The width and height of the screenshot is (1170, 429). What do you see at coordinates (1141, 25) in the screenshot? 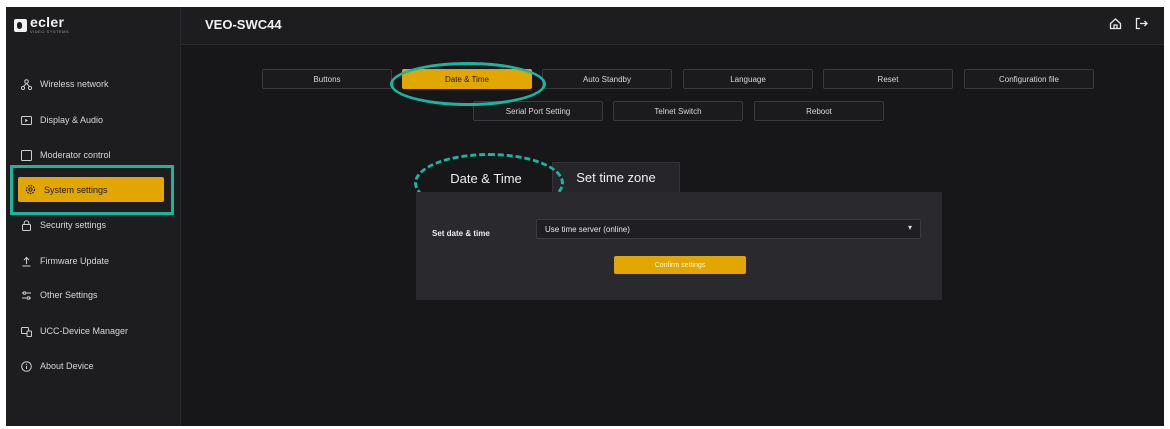
I see `logout-icon` at bounding box center [1141, 25].